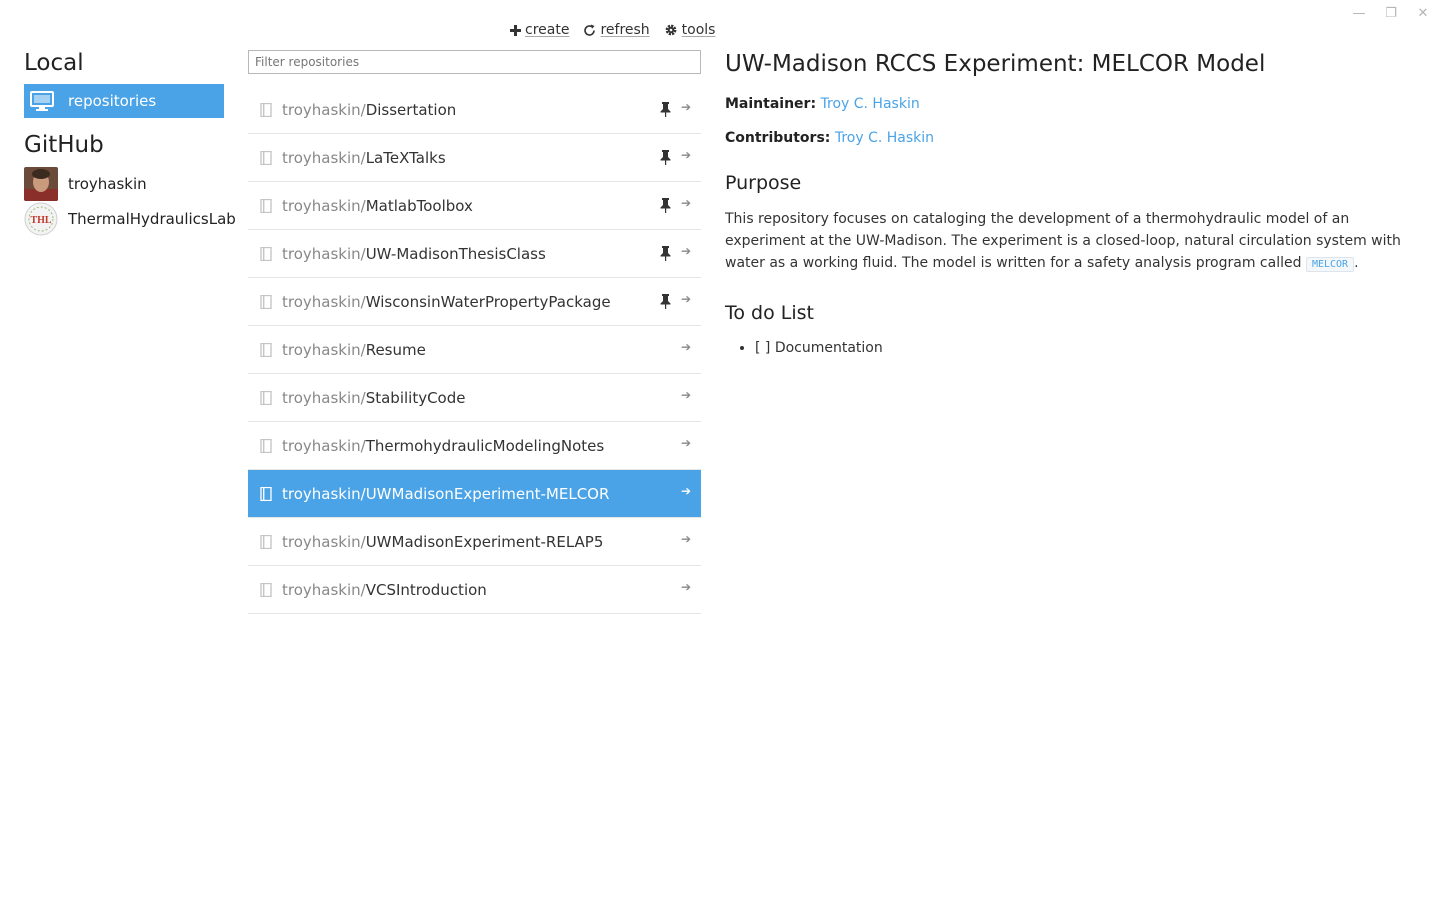 This screenshot has height=900, width=1440. I want to click on repo-name: Resume, so click(395, 349).